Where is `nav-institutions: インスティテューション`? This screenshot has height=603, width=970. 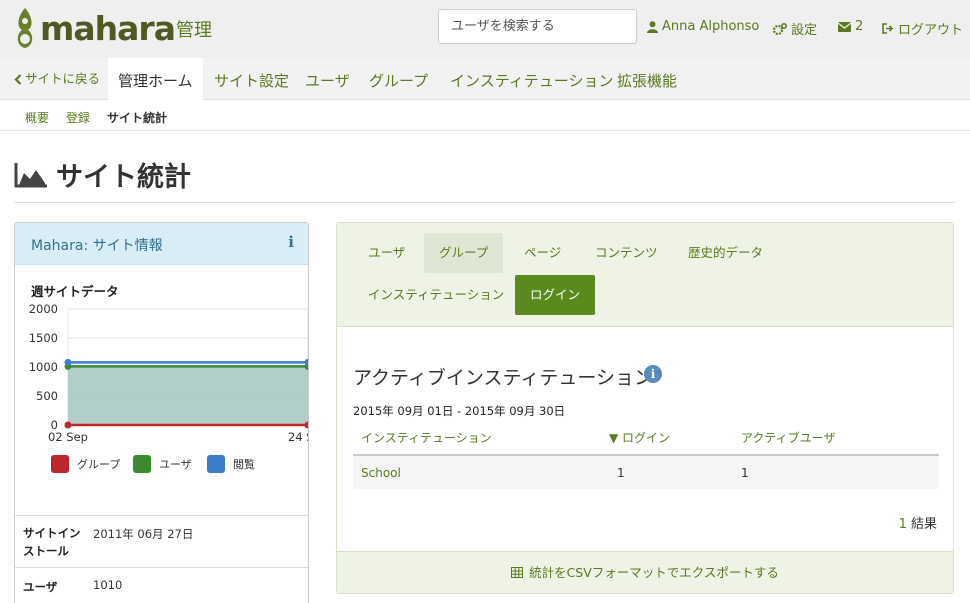 nav-institutions: インスティテューション is located at coordinates (532, 79).